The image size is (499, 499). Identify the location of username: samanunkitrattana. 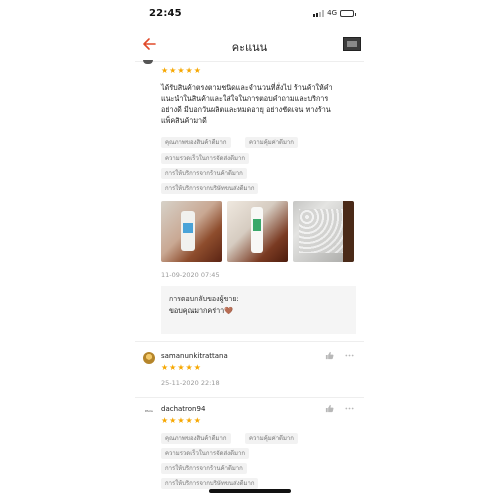
(194, 356).